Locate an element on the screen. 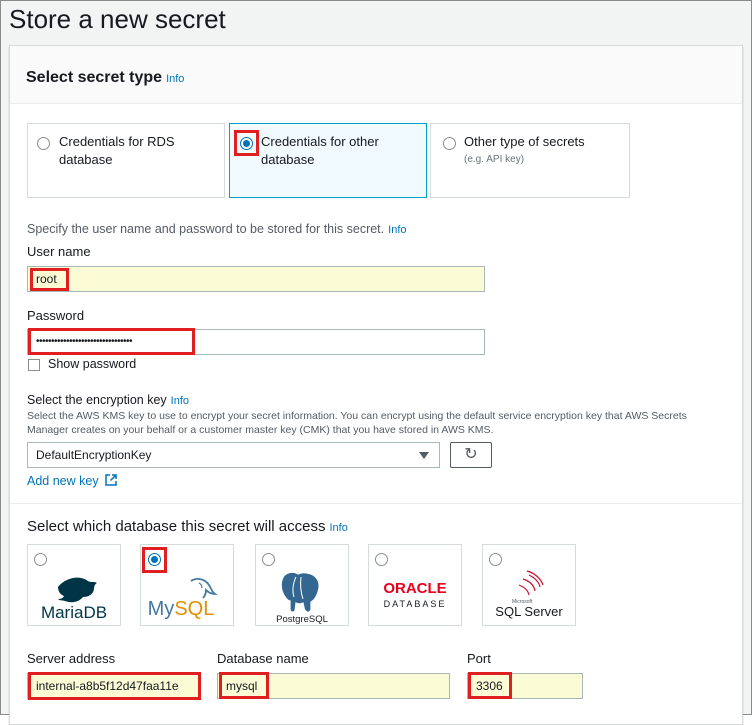 The image size is (752, 725). tile-credentials-other: Credentials for other database is located at coordinates (328, 160).